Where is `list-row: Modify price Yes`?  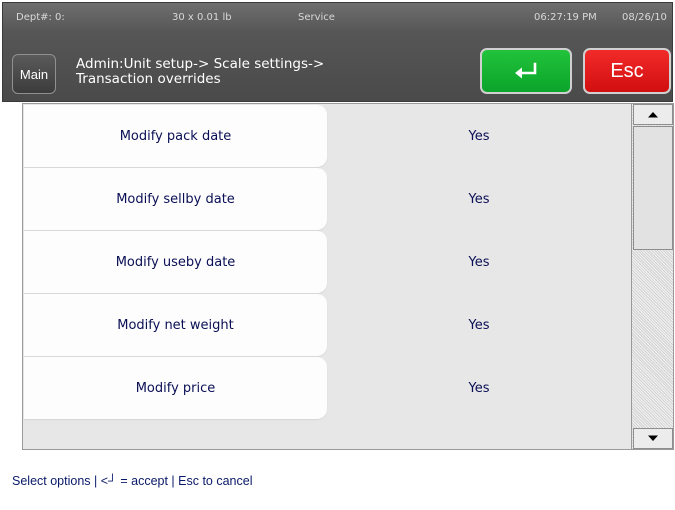
list-row: Modify price Yes is located at coordinates (327, 388).